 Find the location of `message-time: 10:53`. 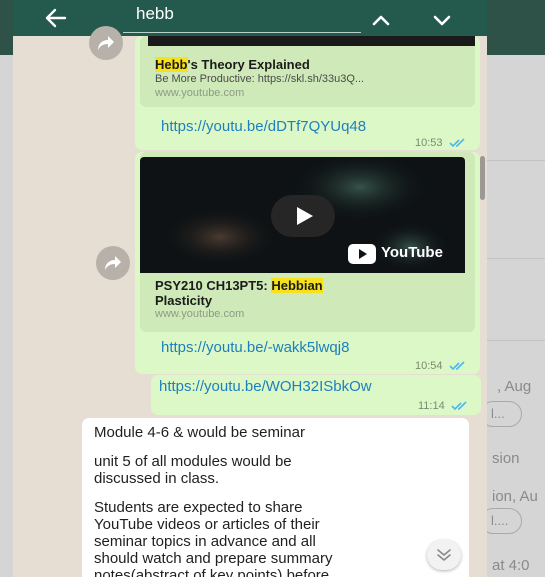

message-time: 10:53 is located at coordinates (429, 143).